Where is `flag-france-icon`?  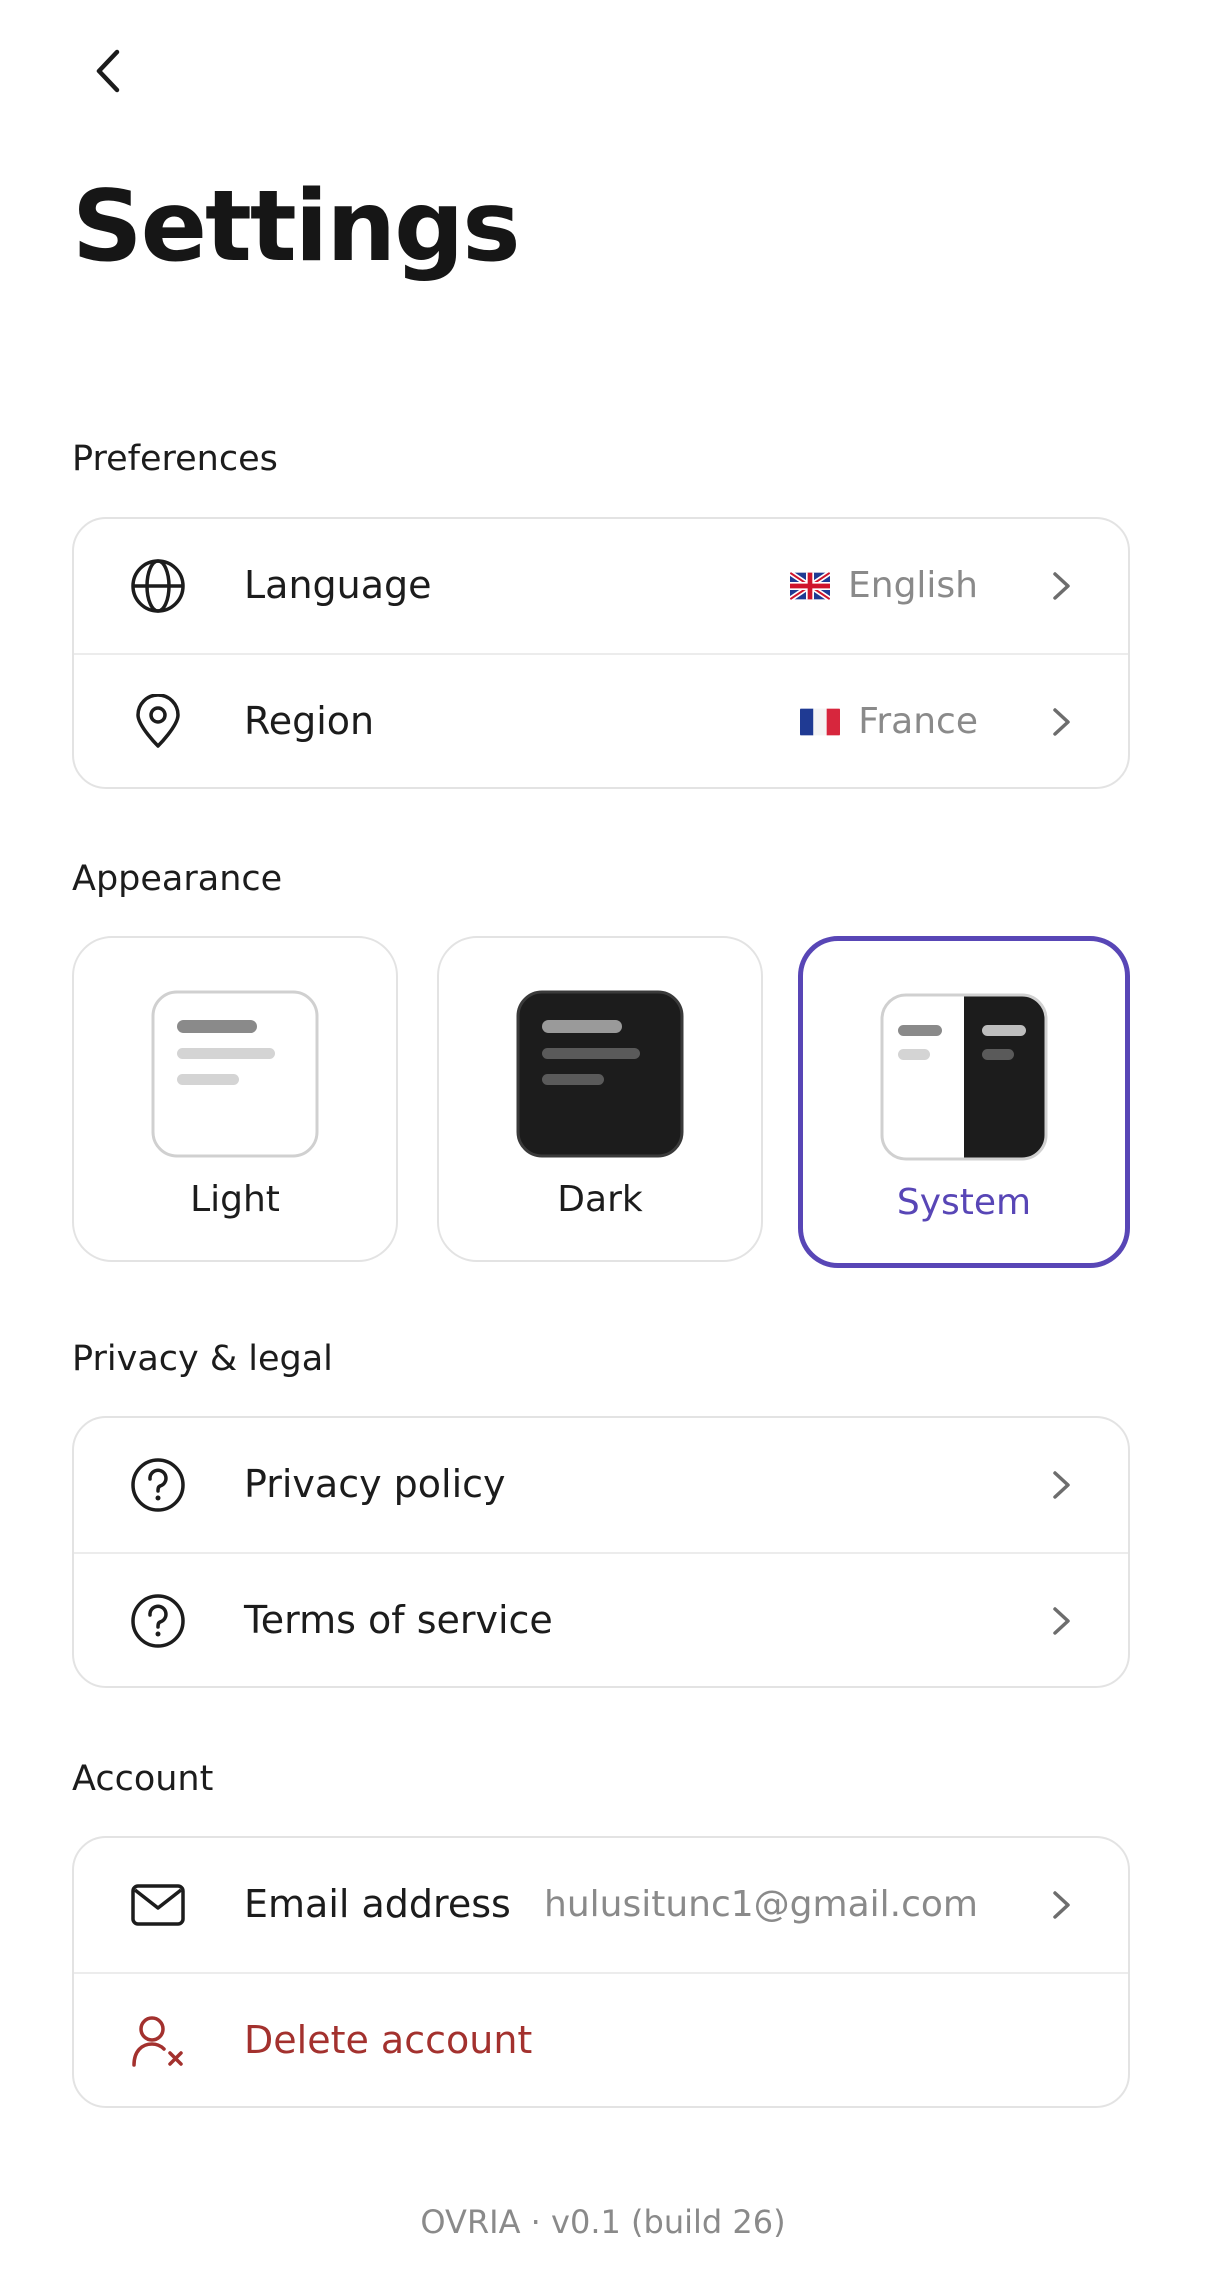
flag-france-icon is located at coordinates (820, 722).